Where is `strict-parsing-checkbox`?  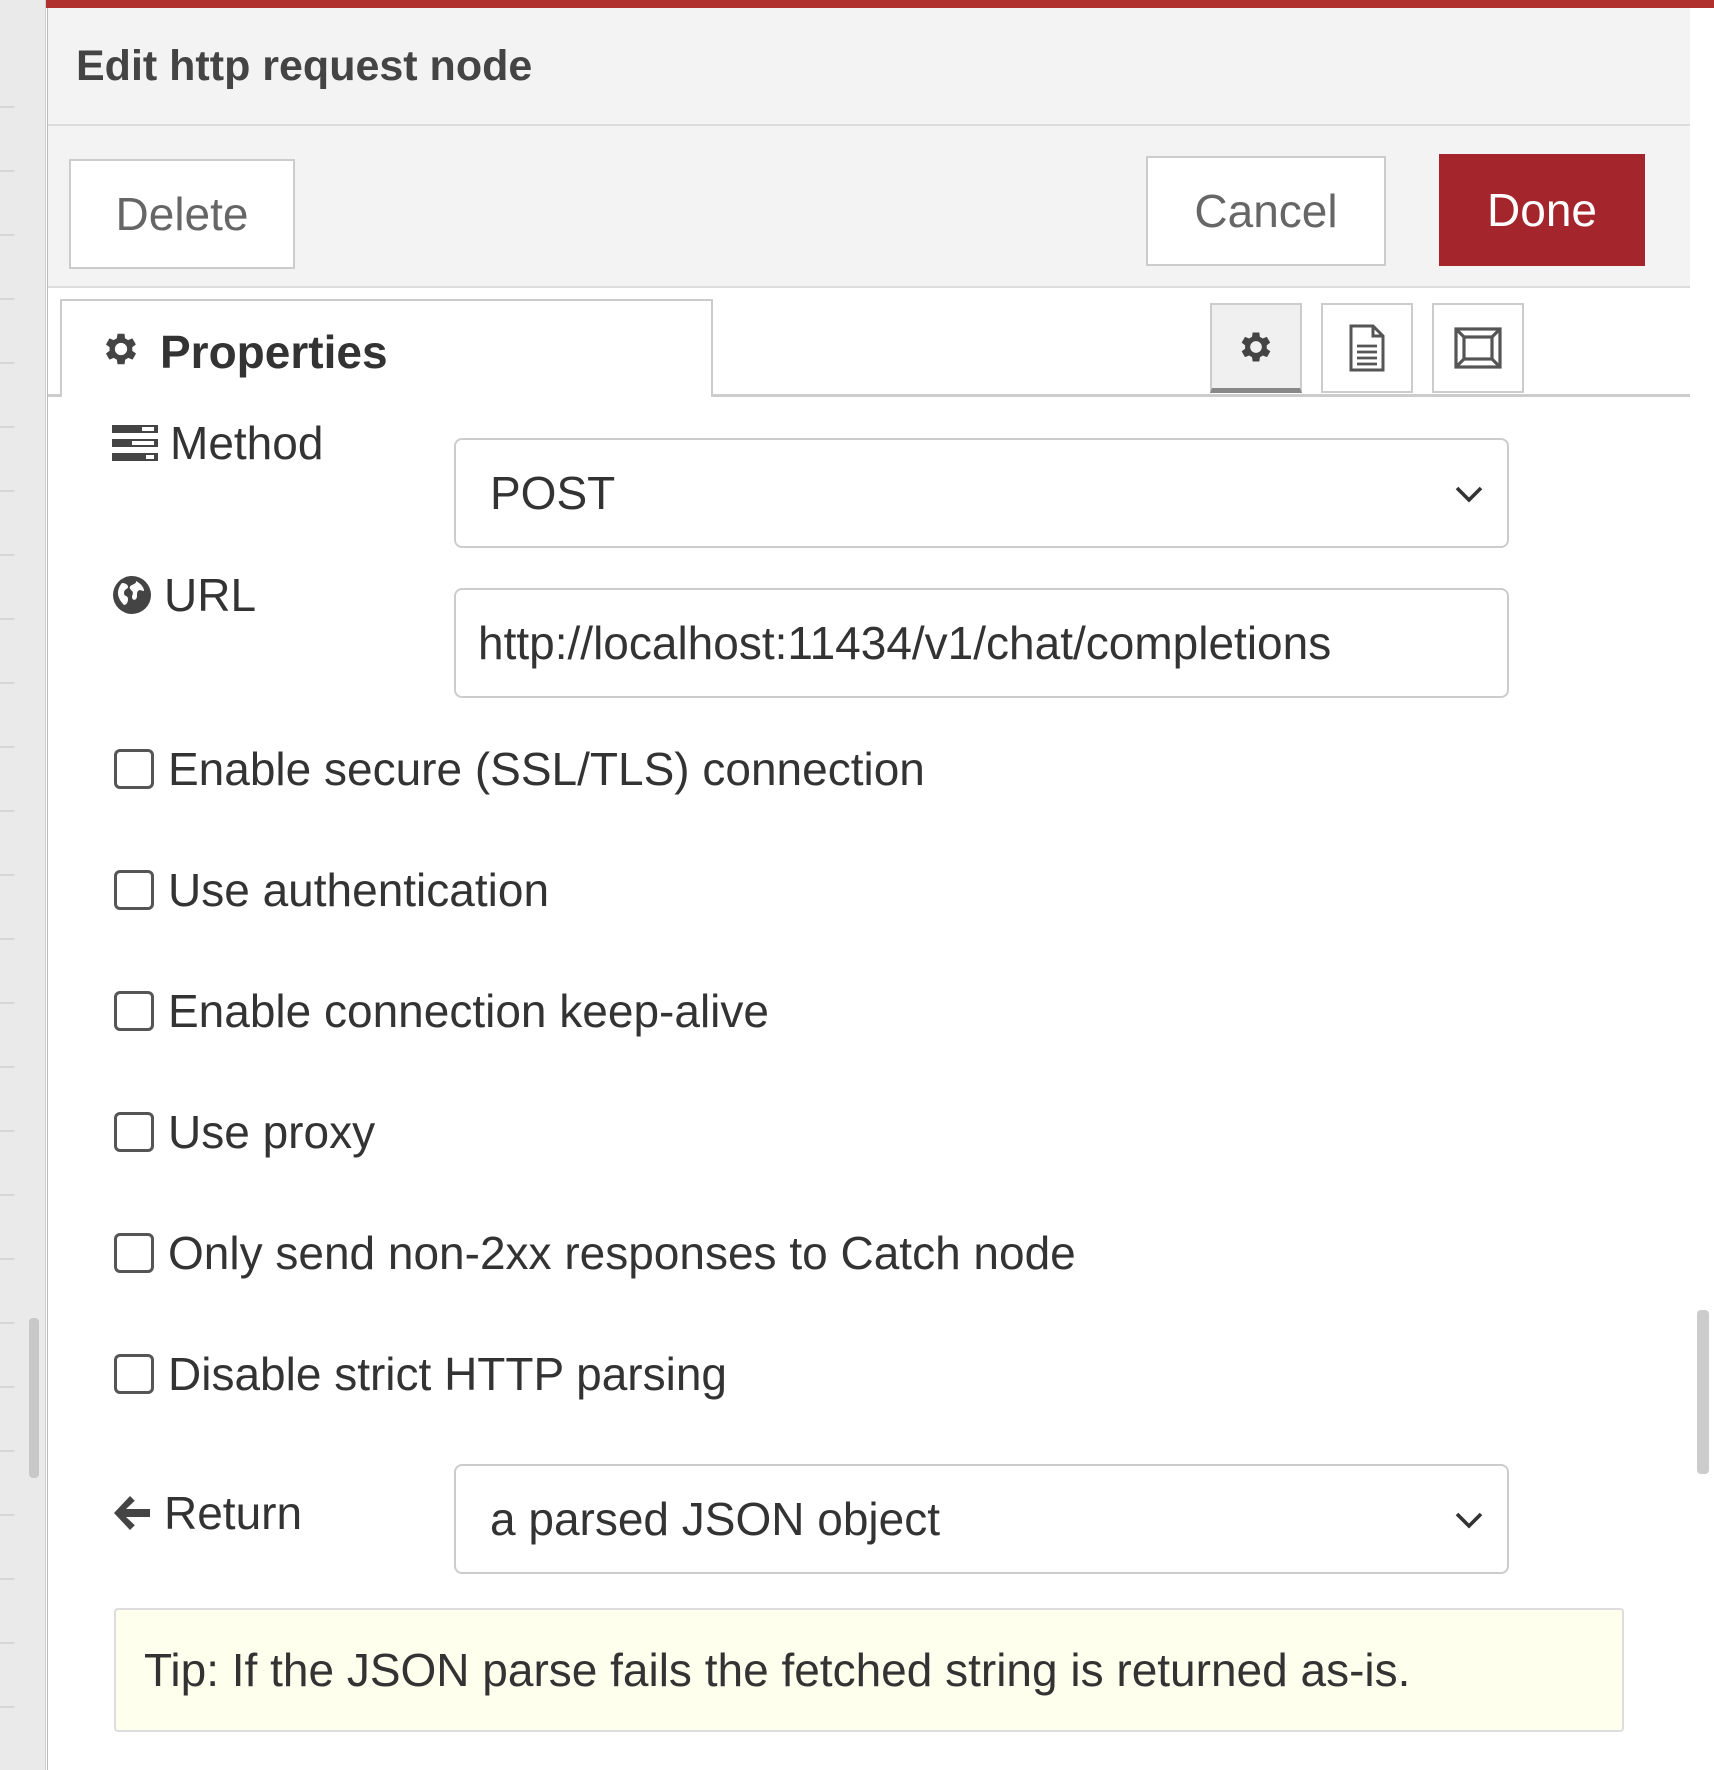
strict-parsing-checkbox is located at coordinates (134, 1374).